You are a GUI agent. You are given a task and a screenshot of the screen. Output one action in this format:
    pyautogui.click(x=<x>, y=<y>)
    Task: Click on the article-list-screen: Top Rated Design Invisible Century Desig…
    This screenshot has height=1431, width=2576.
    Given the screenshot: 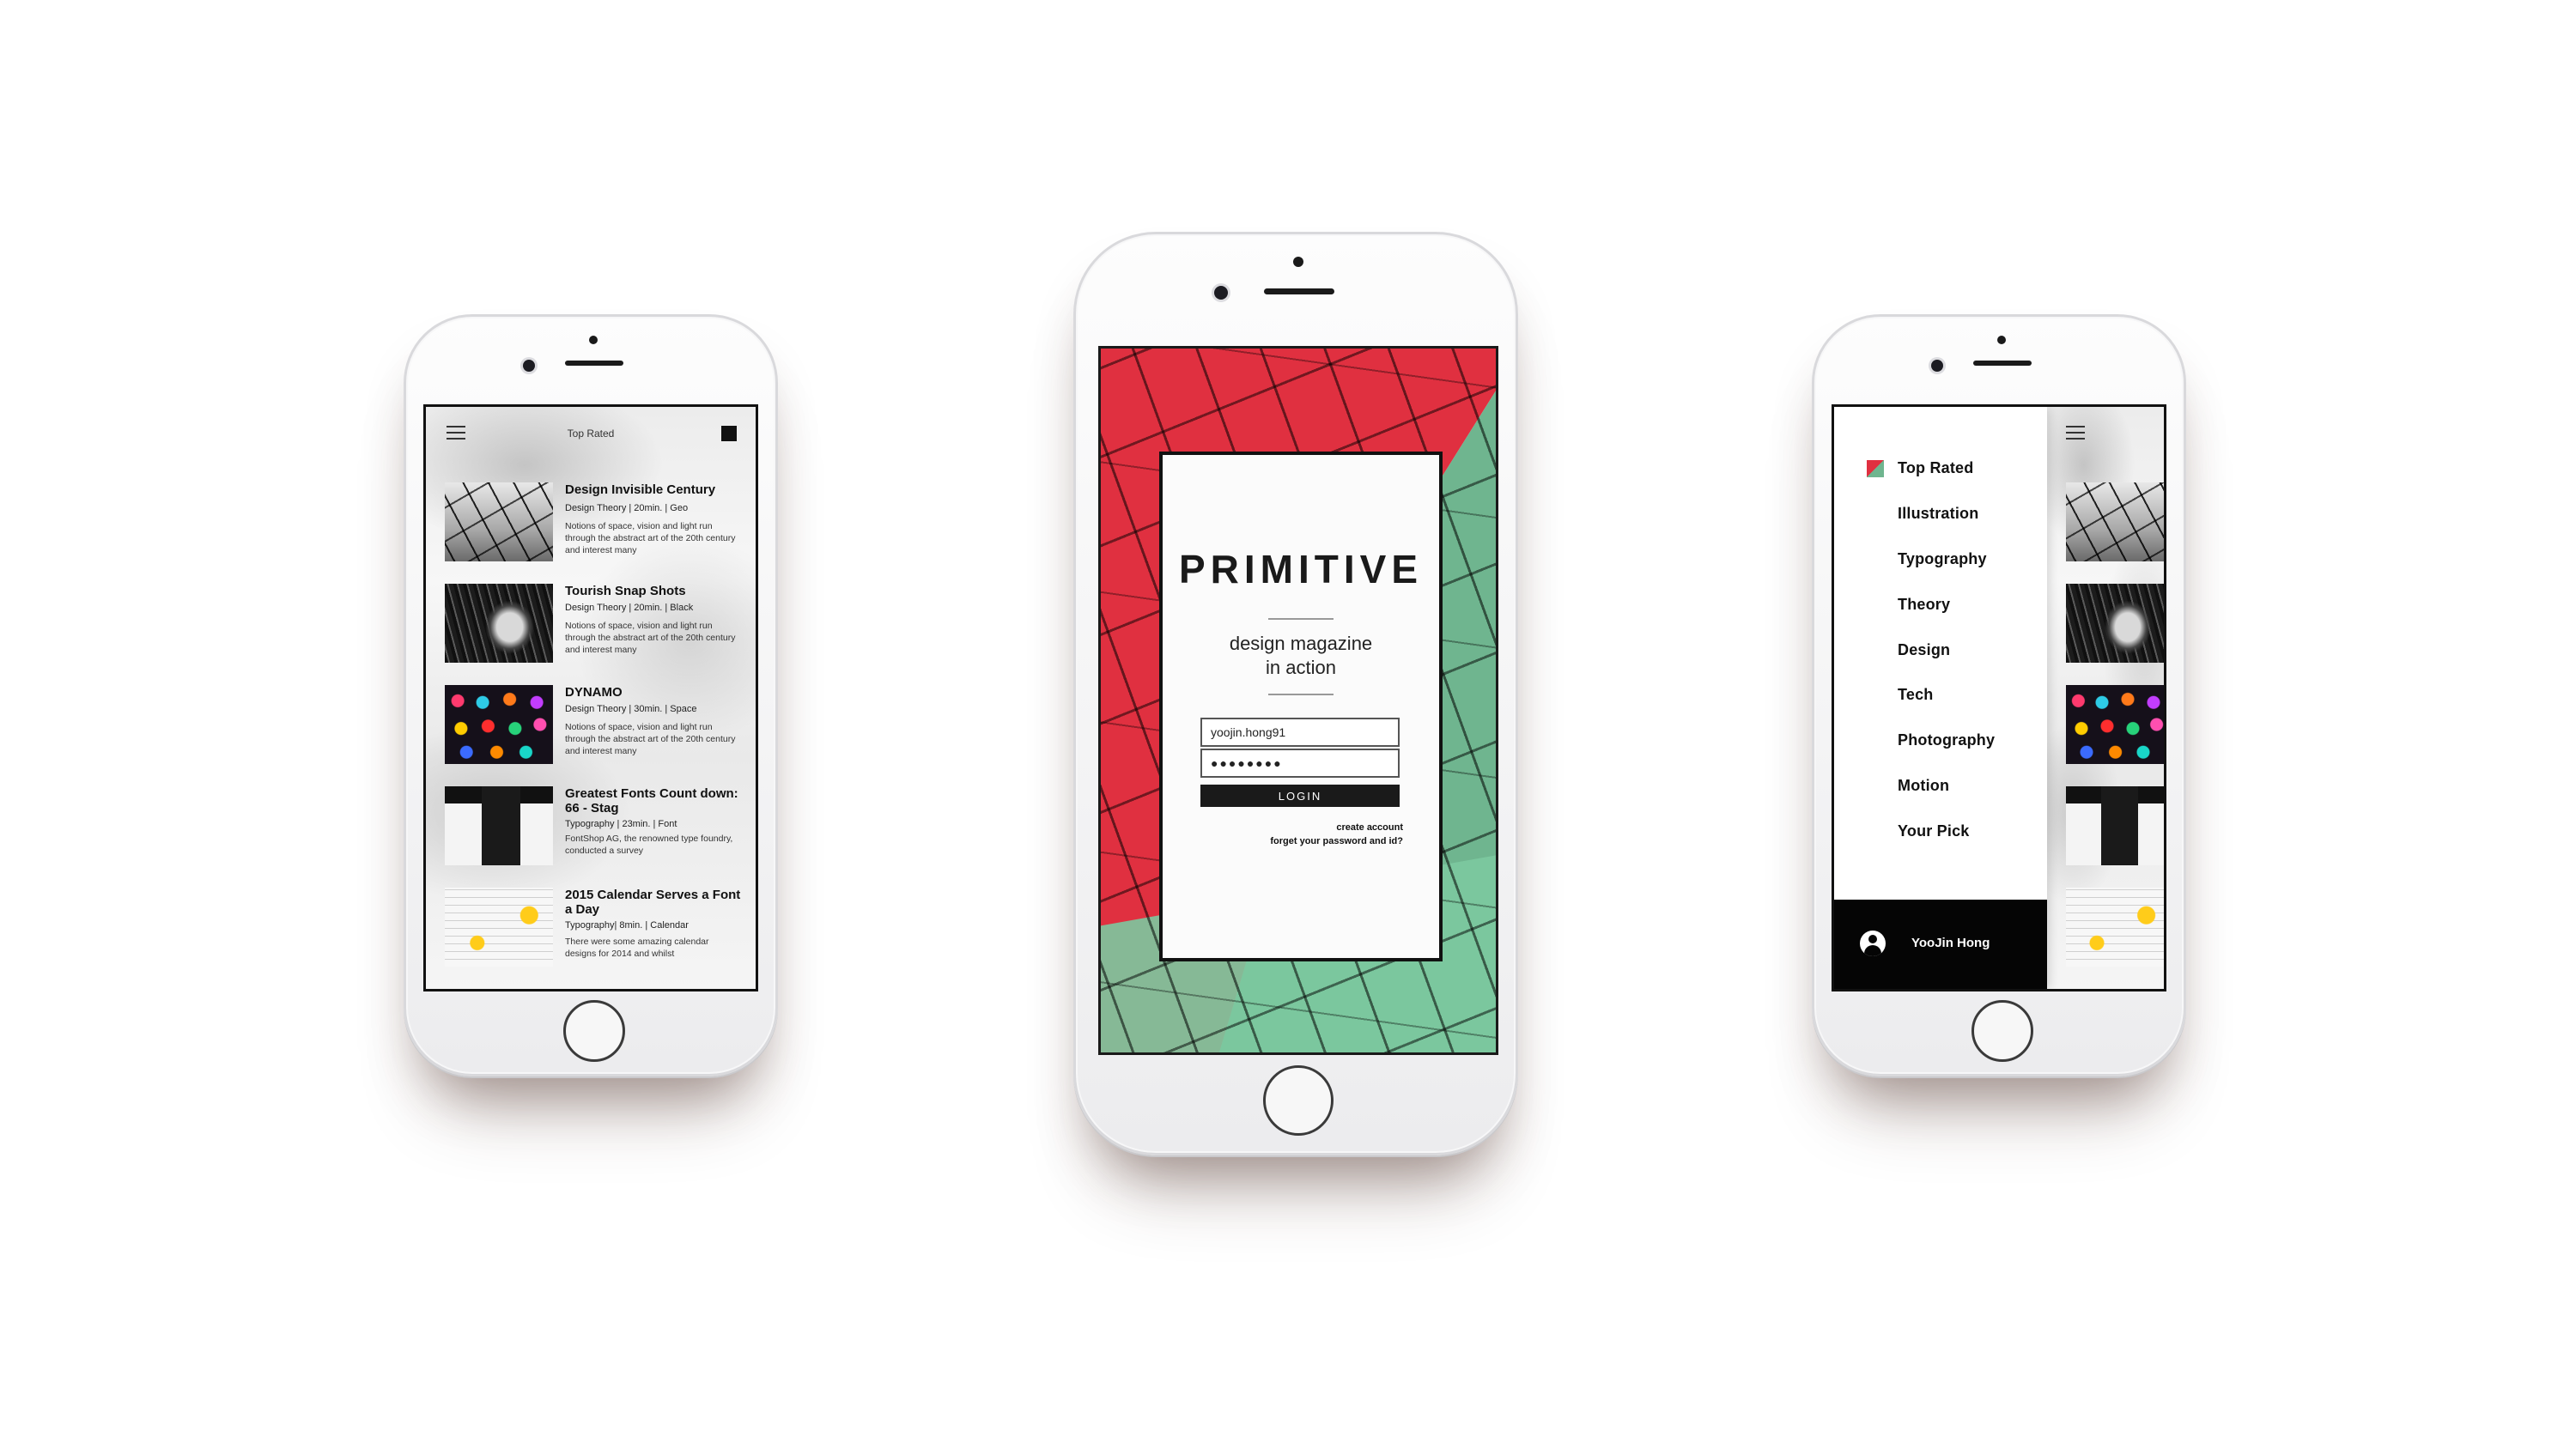 What is the action you would take?
    pyautogui.click(x=590, y=698)
    